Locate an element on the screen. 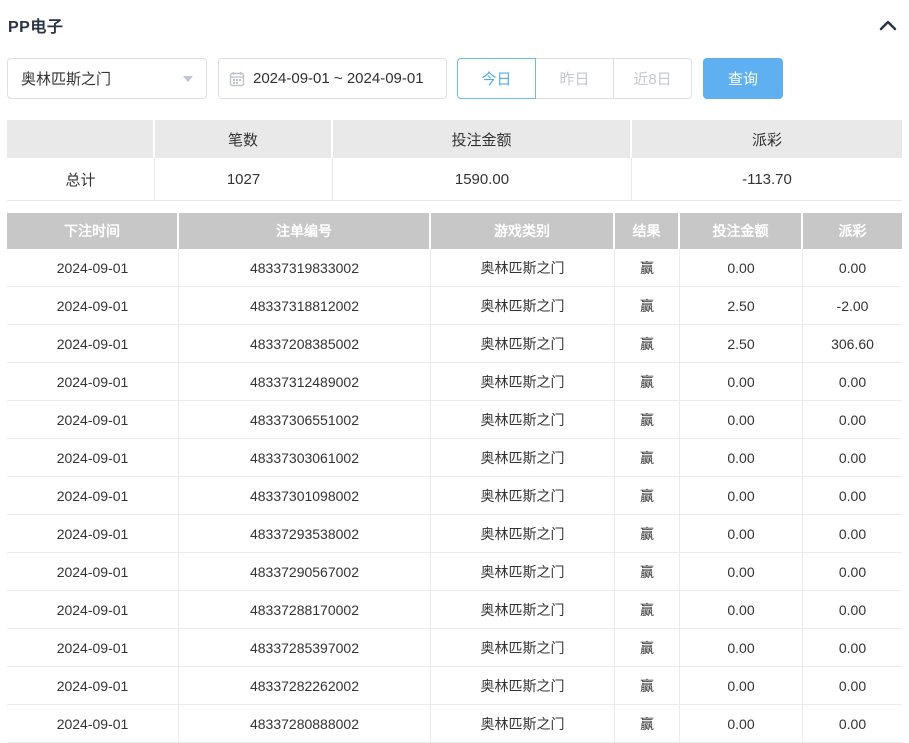  quick-date-button-group: 今日 昨日 近8日 is located at coordinates (574, 78).